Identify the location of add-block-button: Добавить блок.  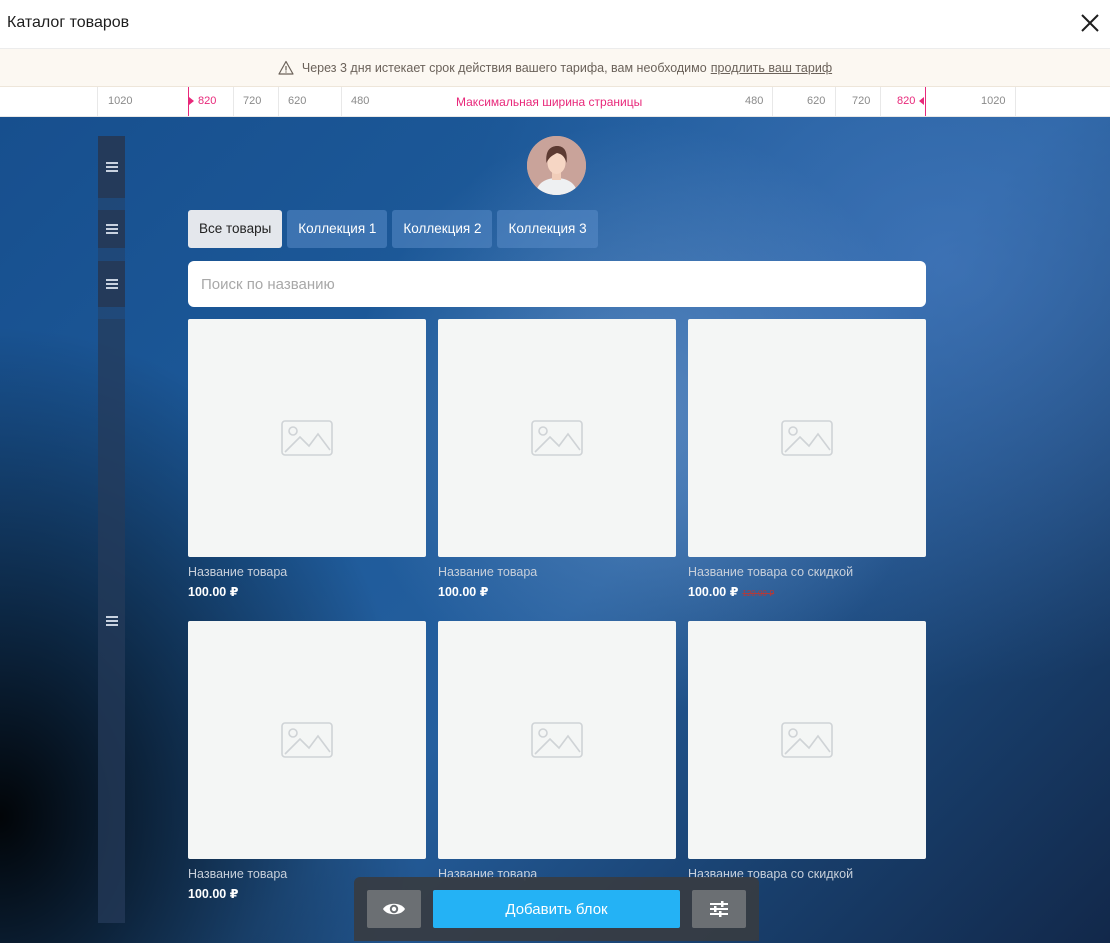
(556, 909).